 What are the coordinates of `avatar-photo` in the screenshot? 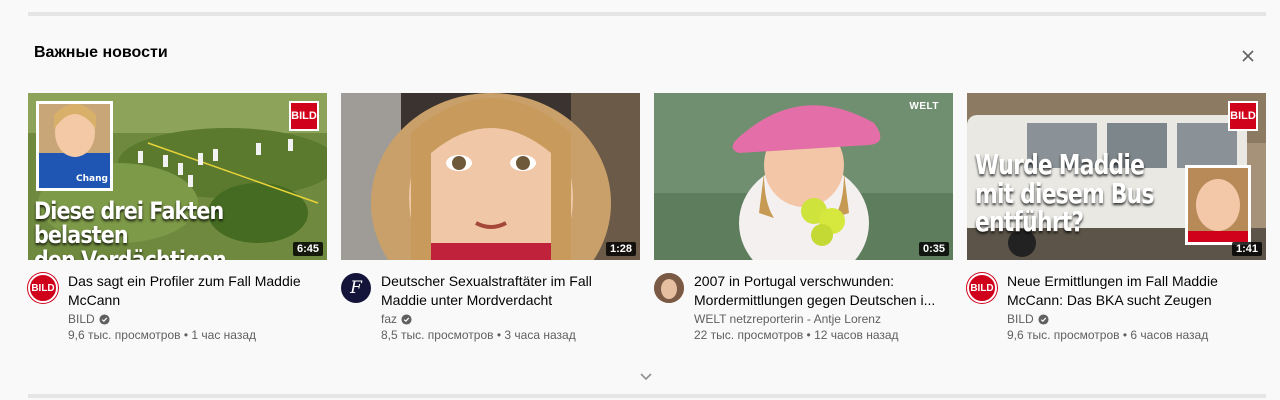 It's located at (669, 288).